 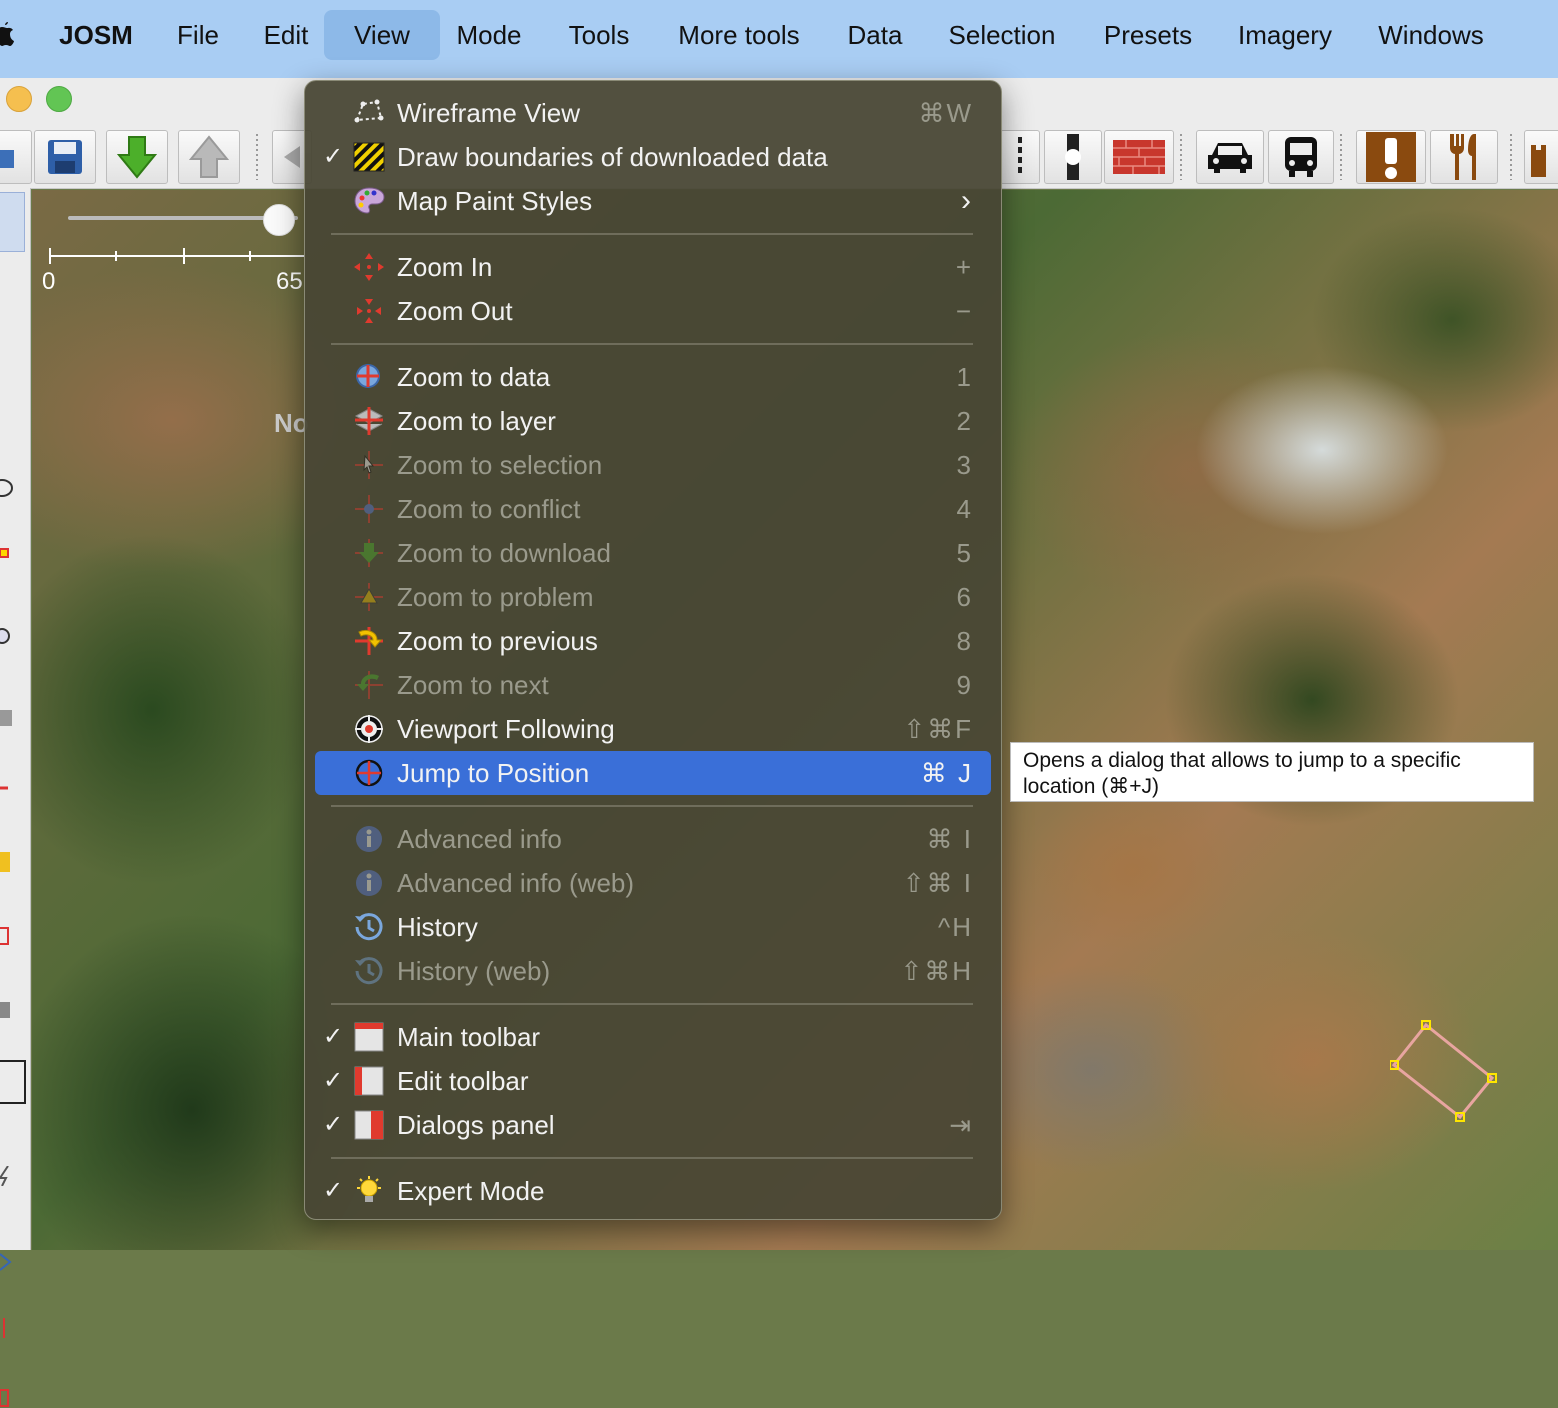 I want to click on menu-more-tools: More tools, so click(x=739, y=35).